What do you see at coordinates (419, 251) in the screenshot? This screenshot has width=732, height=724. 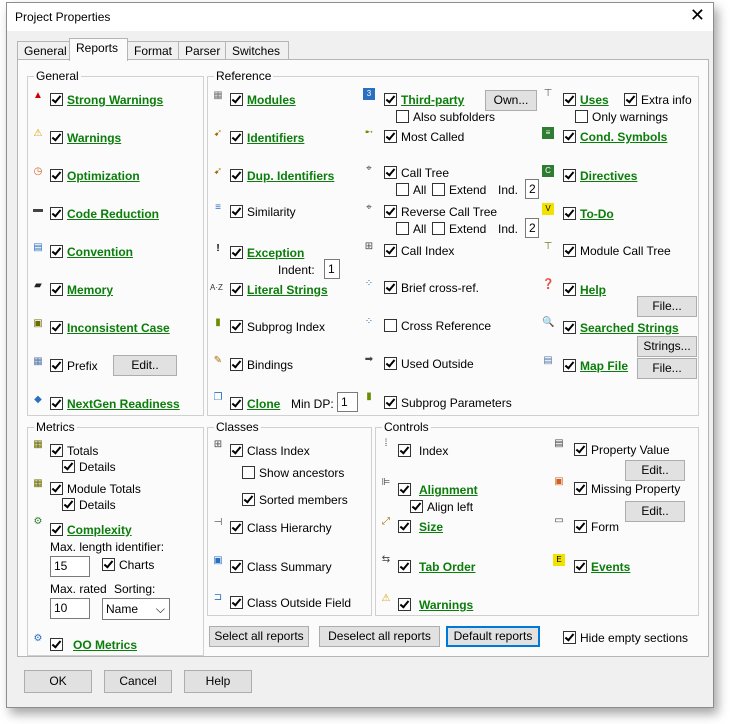 I see `call-index-checkbox: Call Index` at bounding box center [419, 251].